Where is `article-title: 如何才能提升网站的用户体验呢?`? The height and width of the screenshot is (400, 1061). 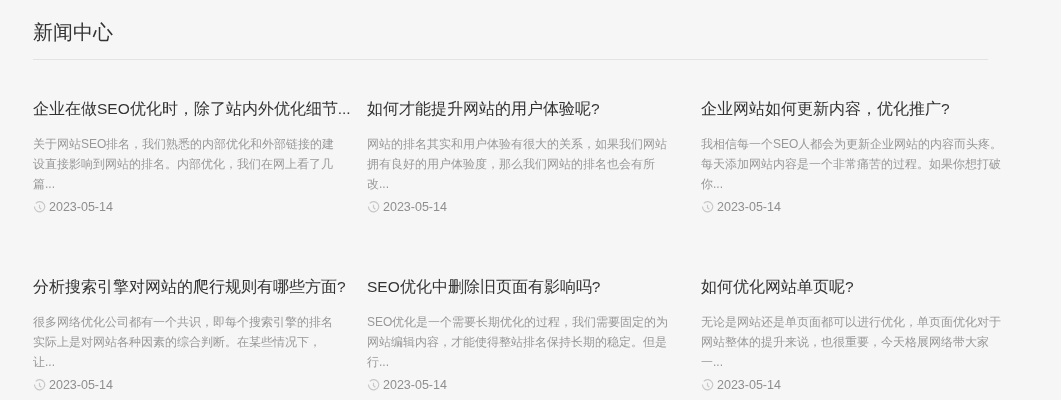
article-title: 如何才能提升网站的用户体验呢? is located at coordinates (534, 109).